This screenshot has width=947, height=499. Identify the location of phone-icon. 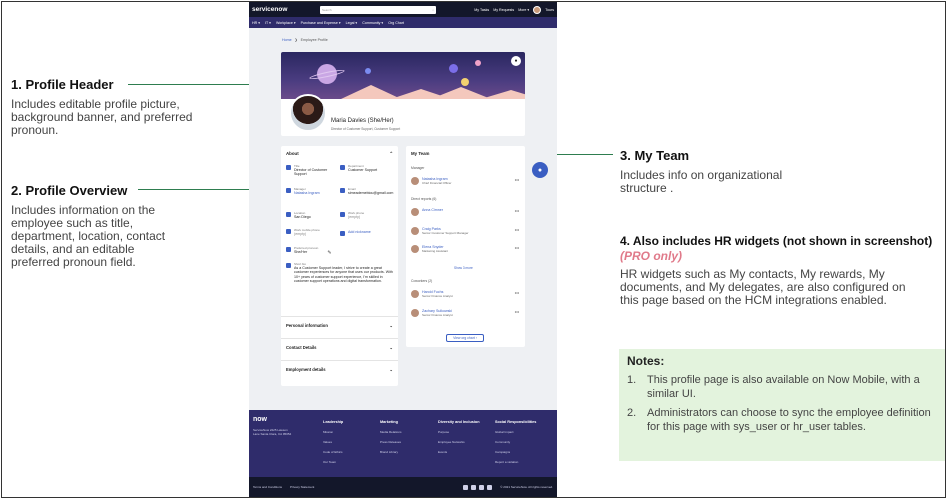
(342, 214).